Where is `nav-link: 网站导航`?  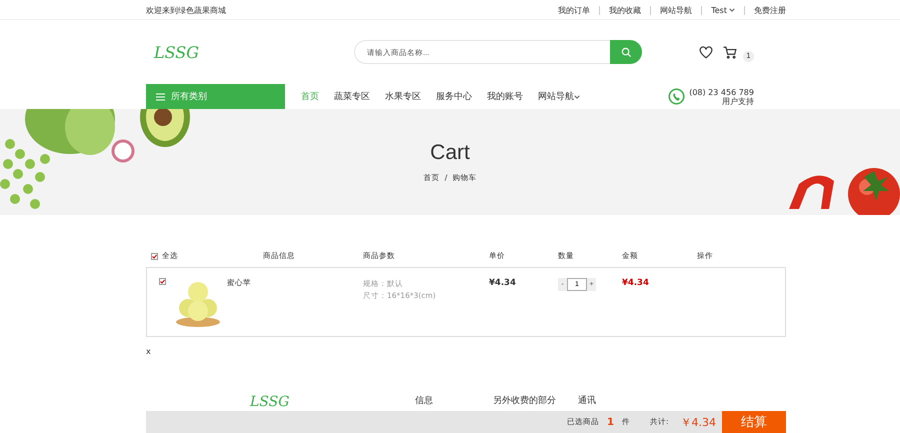 nav-link: 网站导航 is located at coordinates (559, 96).